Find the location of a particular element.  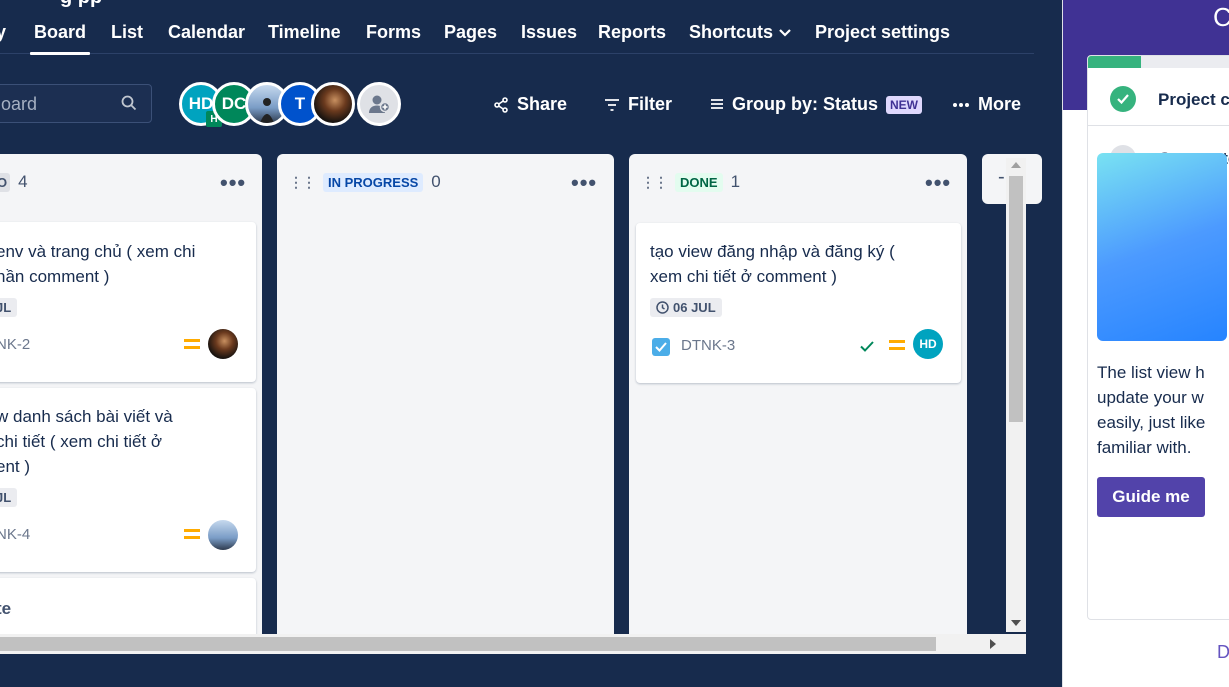

horizontal-scrollbar is located at coordinates (513, 644).